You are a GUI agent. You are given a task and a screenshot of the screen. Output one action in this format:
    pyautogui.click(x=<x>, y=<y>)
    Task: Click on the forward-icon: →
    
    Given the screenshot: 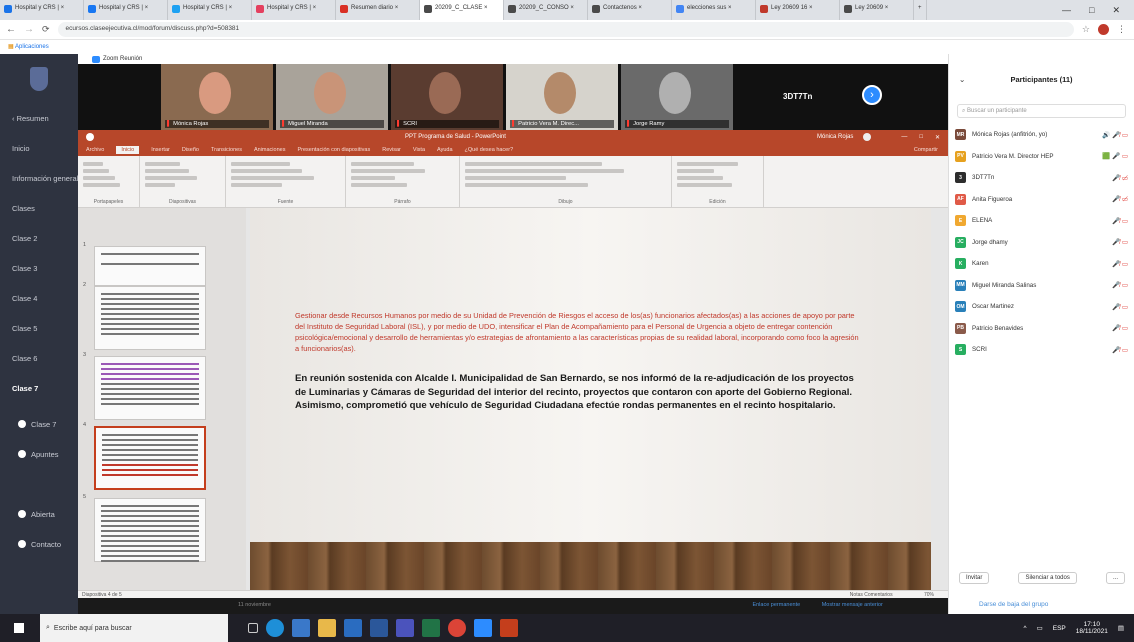 What is the action you would take?
    pyautogui.click(x=29, y=29)
    